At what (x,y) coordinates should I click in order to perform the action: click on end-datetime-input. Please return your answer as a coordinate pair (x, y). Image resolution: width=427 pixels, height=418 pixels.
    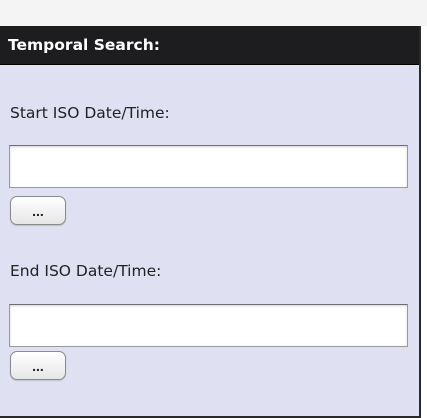
    Looking at the image, I should click on (208, 325).